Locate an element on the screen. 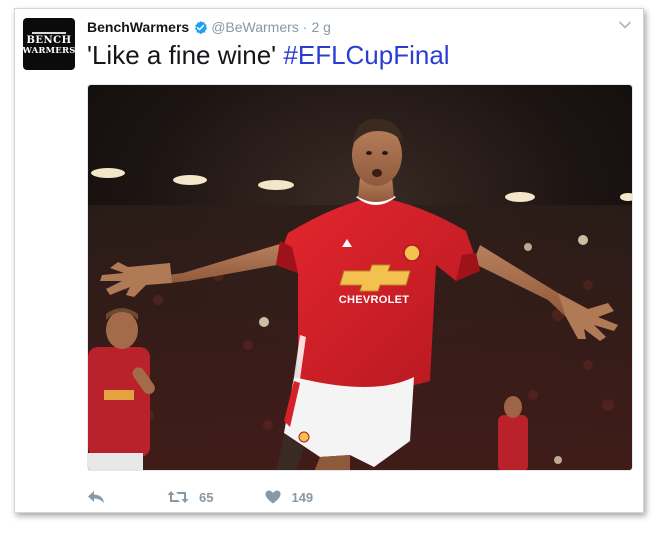  display-name: BenchWarmers is located at coordinates (138, 27).